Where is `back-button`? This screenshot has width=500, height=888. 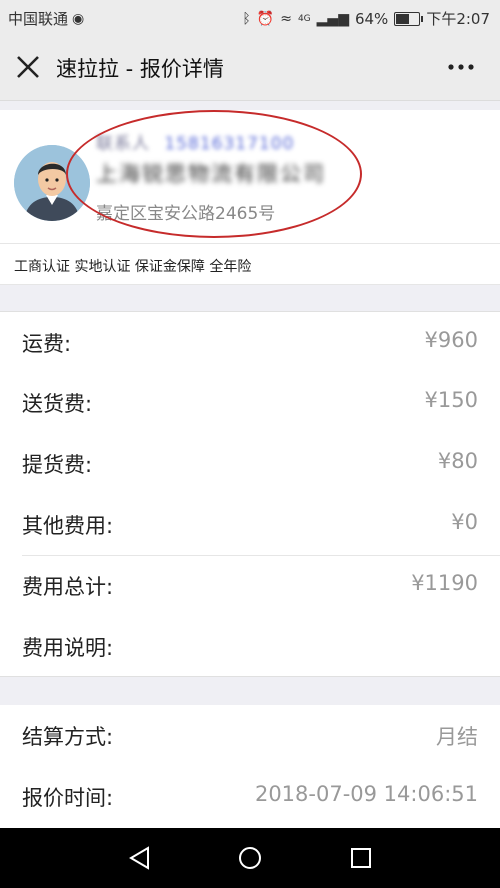 back-button is located at coordinates (140, 858).